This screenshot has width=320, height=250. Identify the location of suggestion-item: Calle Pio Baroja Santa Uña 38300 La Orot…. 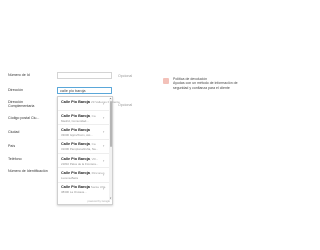
(83, 190).